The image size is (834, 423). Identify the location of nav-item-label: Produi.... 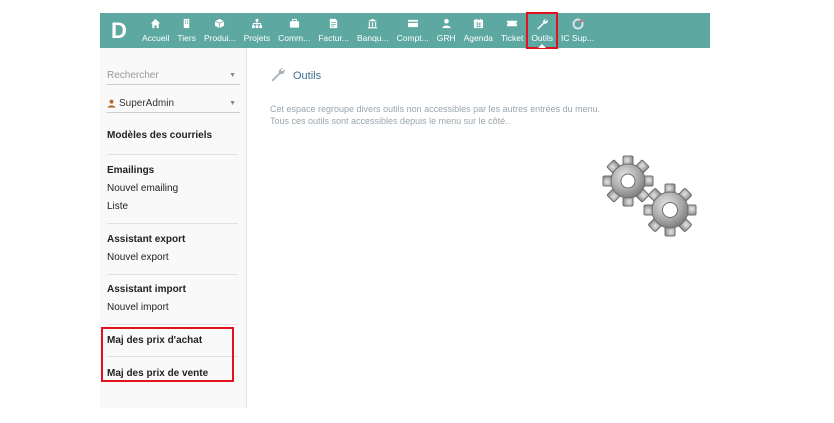
(219, 38).